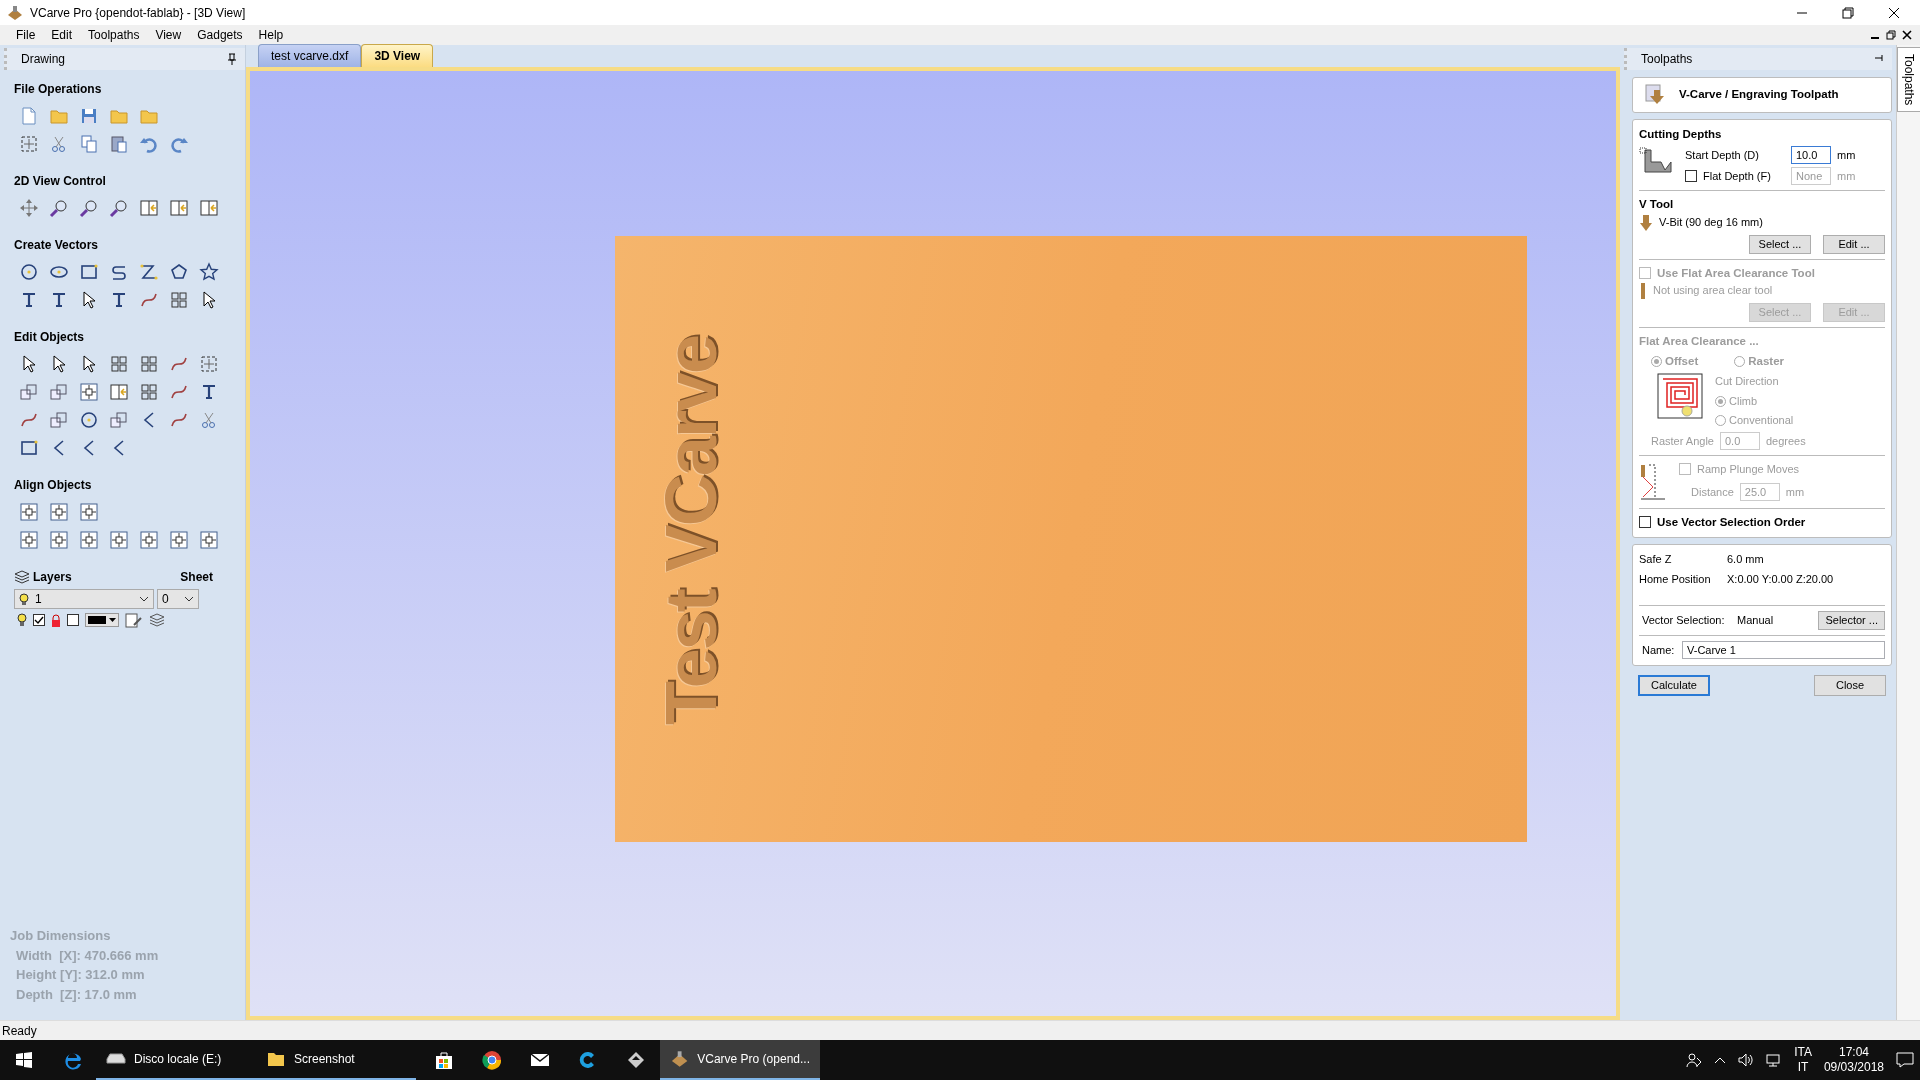 Image resolution: width=1920 pixels, height=1080 pixels. Describe the element at coordinates (1656, 95) in the screenshot. I see `v-bit-tool-icon` at that location.